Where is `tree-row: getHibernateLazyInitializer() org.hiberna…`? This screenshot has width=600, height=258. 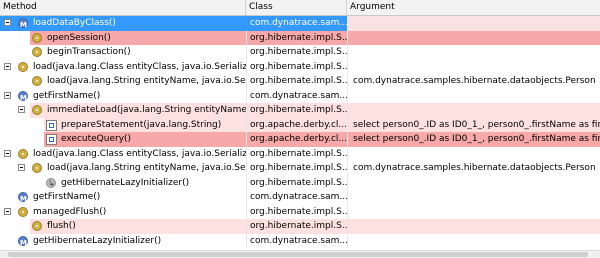 tree-row: getHibernateLazyInitializer() org.hiberna… is located at coordinates (300, 182).